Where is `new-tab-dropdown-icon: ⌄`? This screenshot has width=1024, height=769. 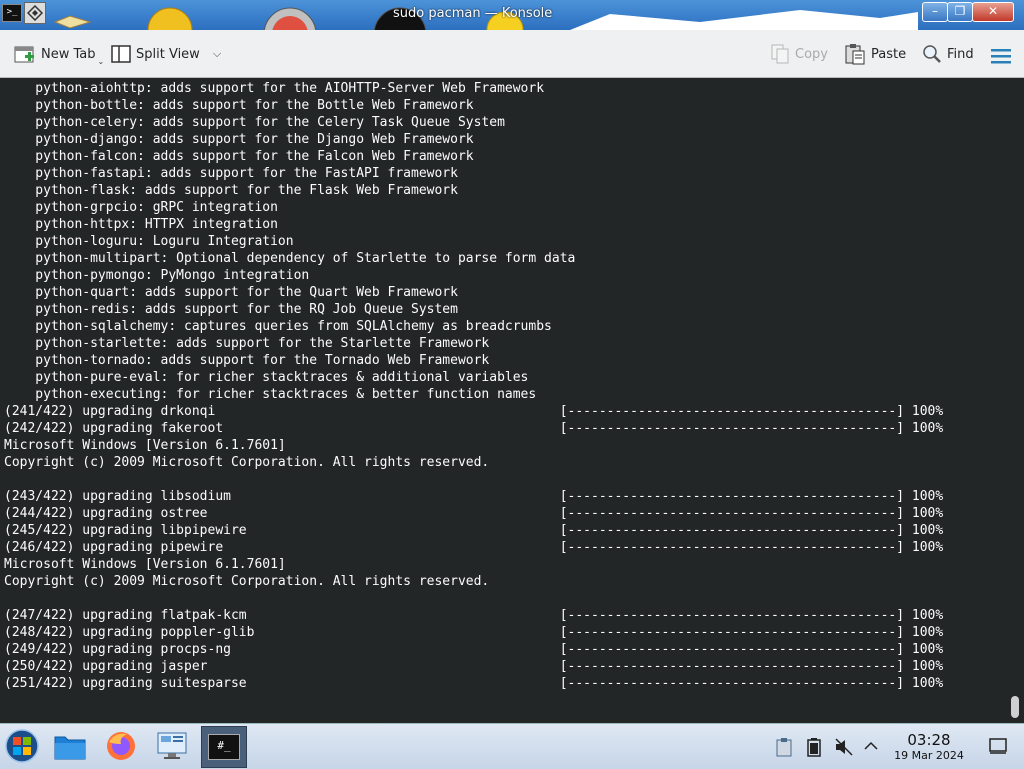
new-tab-dropdown-icon: ⌄ is located at coordinates (101, 61).